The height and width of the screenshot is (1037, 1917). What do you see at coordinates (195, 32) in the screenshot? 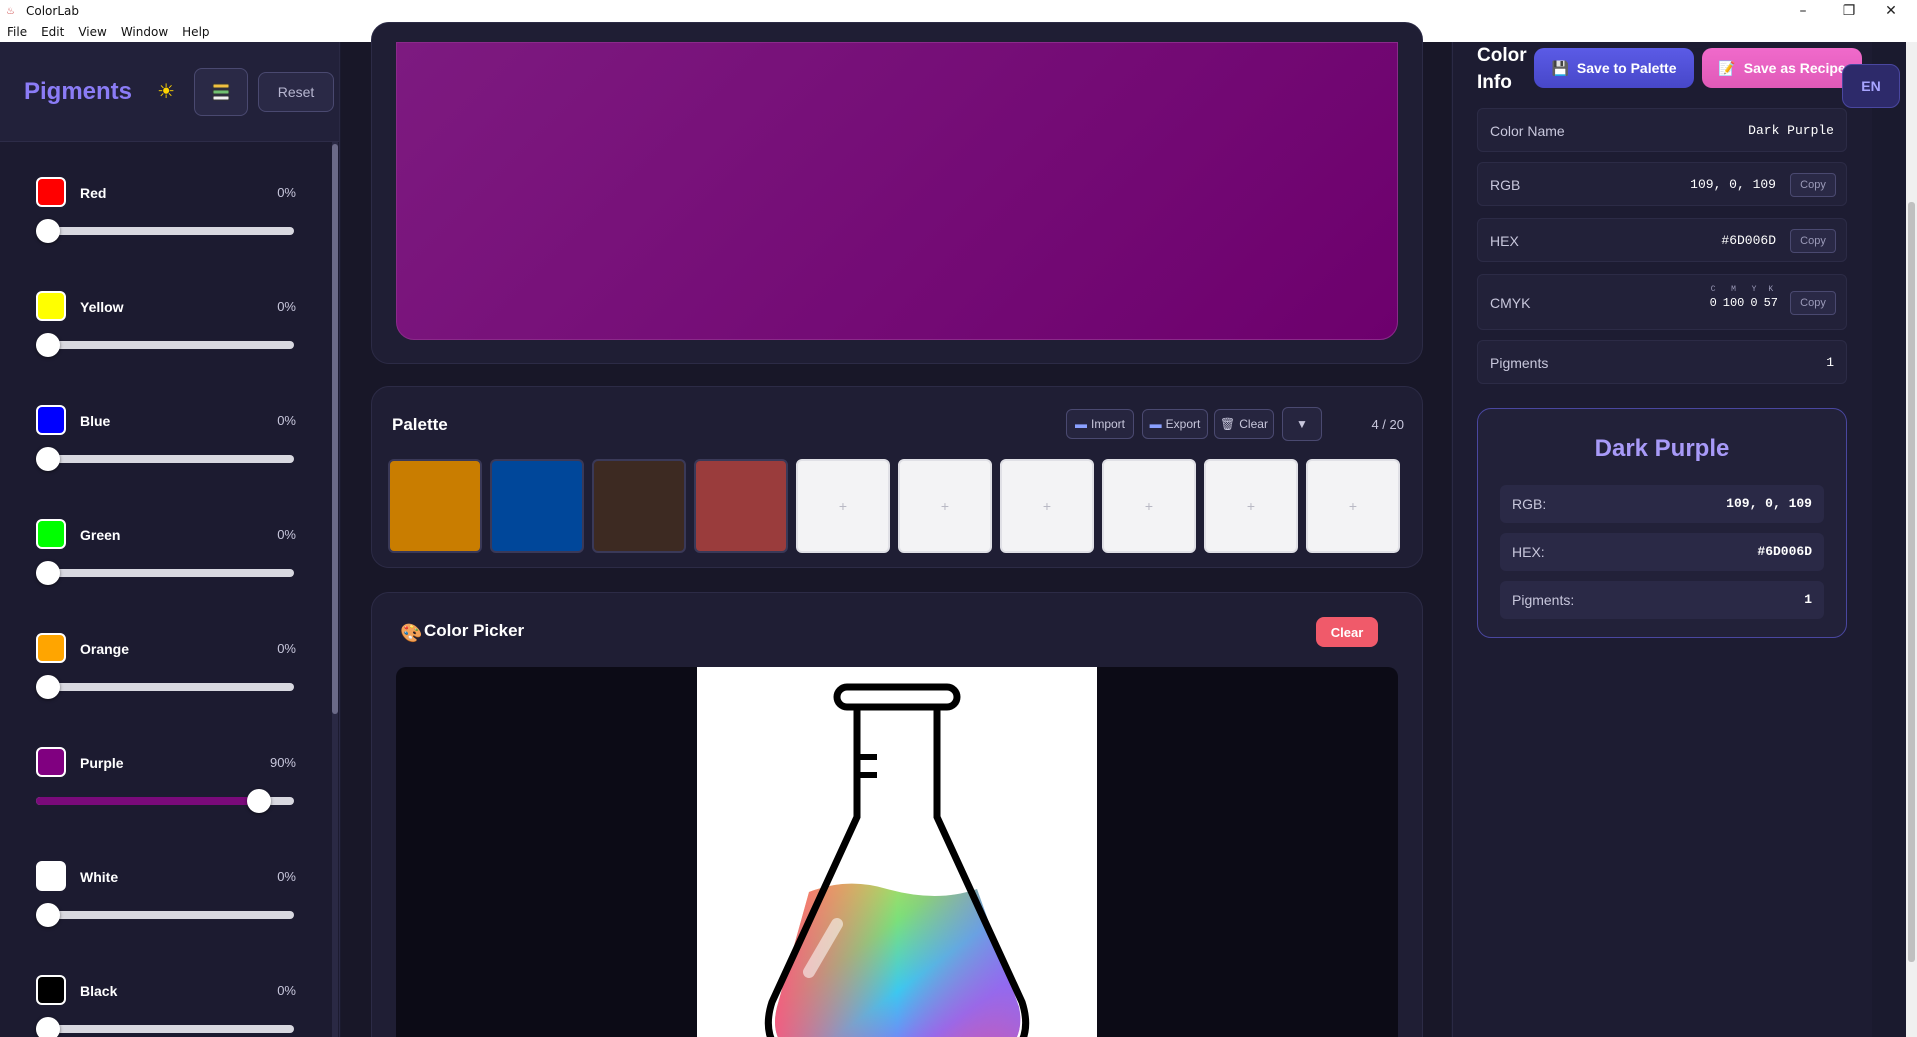
I see `menu-help: Help` at bounding box center [195, 32].